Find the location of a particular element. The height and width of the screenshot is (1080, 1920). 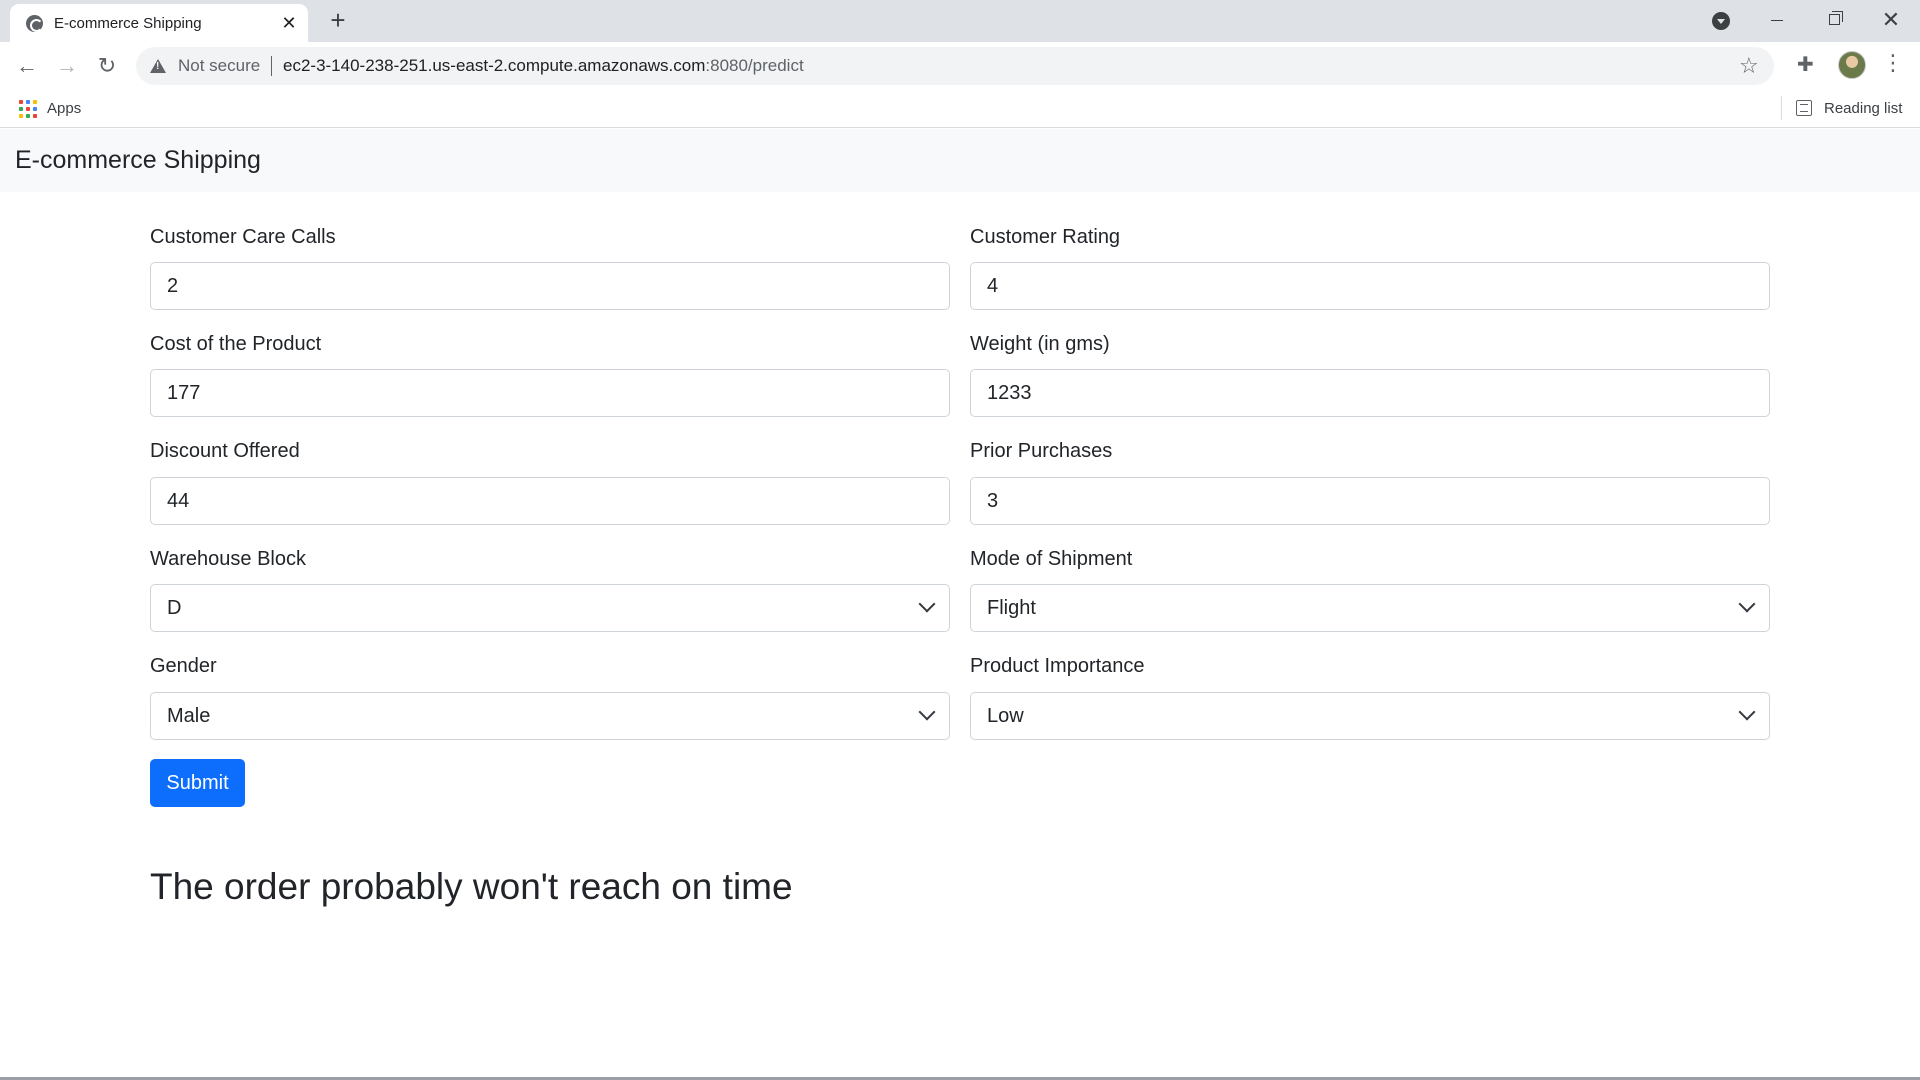

customer-rating-label: Customer Rating is located at coordinates (1045, 237).